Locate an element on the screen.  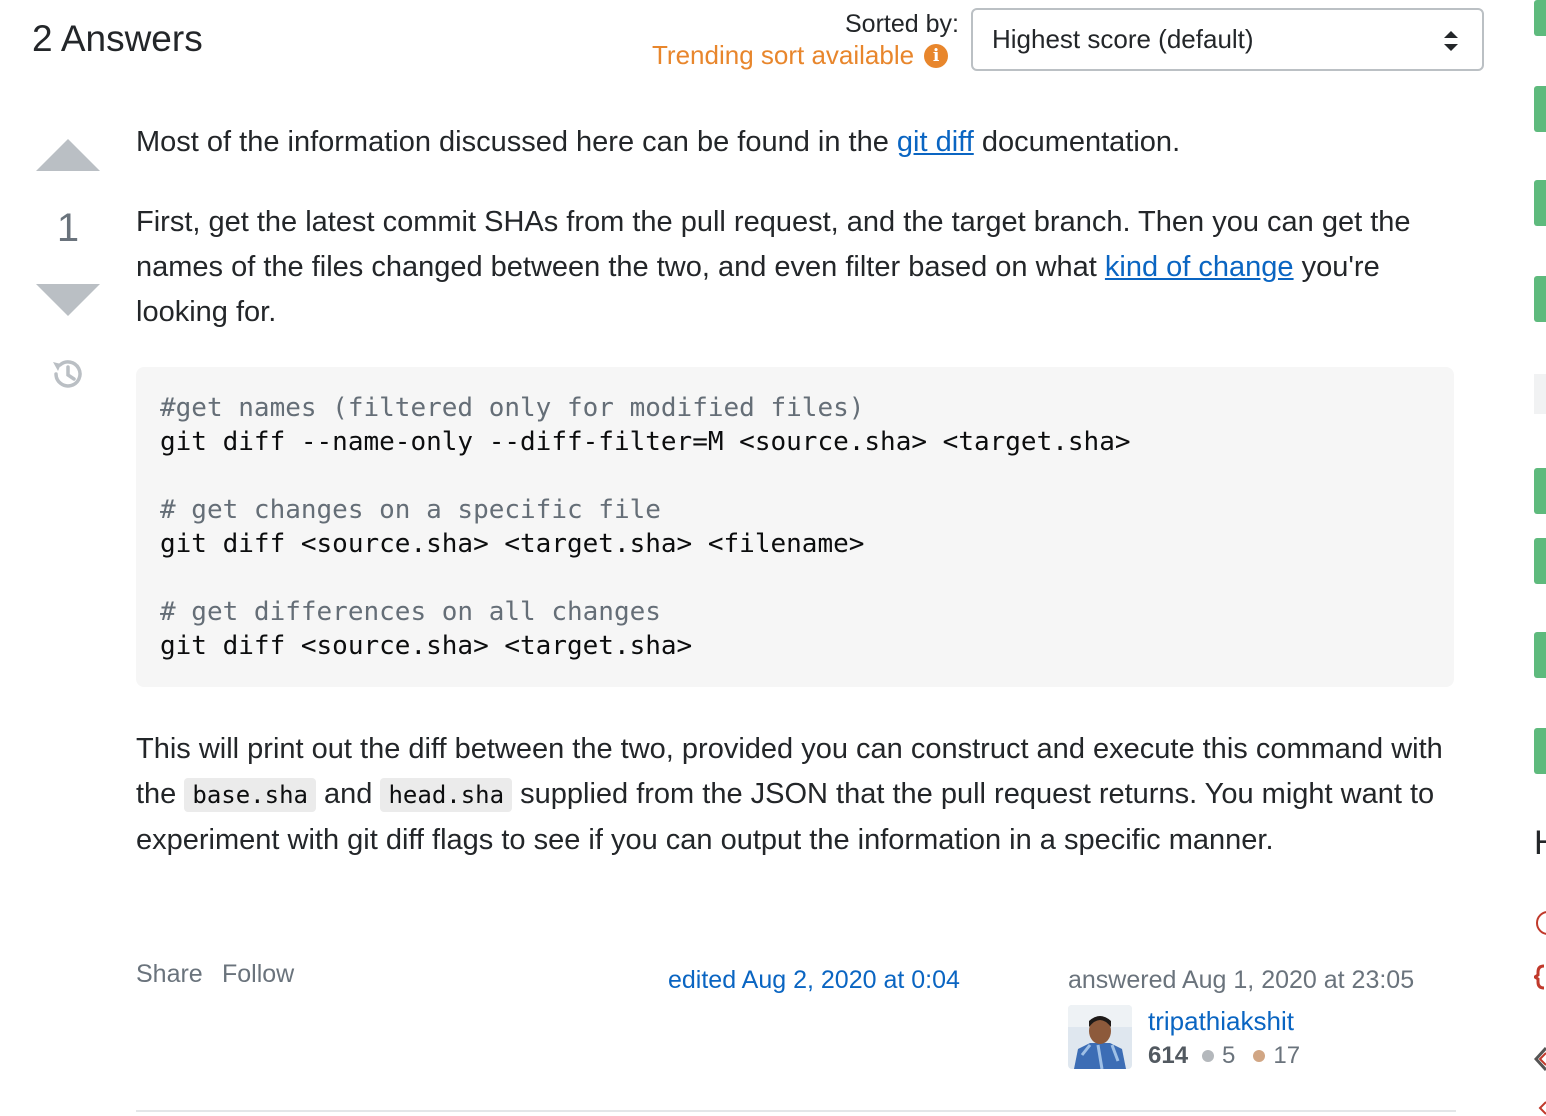
bronze-badge-count: 17 is located at coordinates (1287, 1055).